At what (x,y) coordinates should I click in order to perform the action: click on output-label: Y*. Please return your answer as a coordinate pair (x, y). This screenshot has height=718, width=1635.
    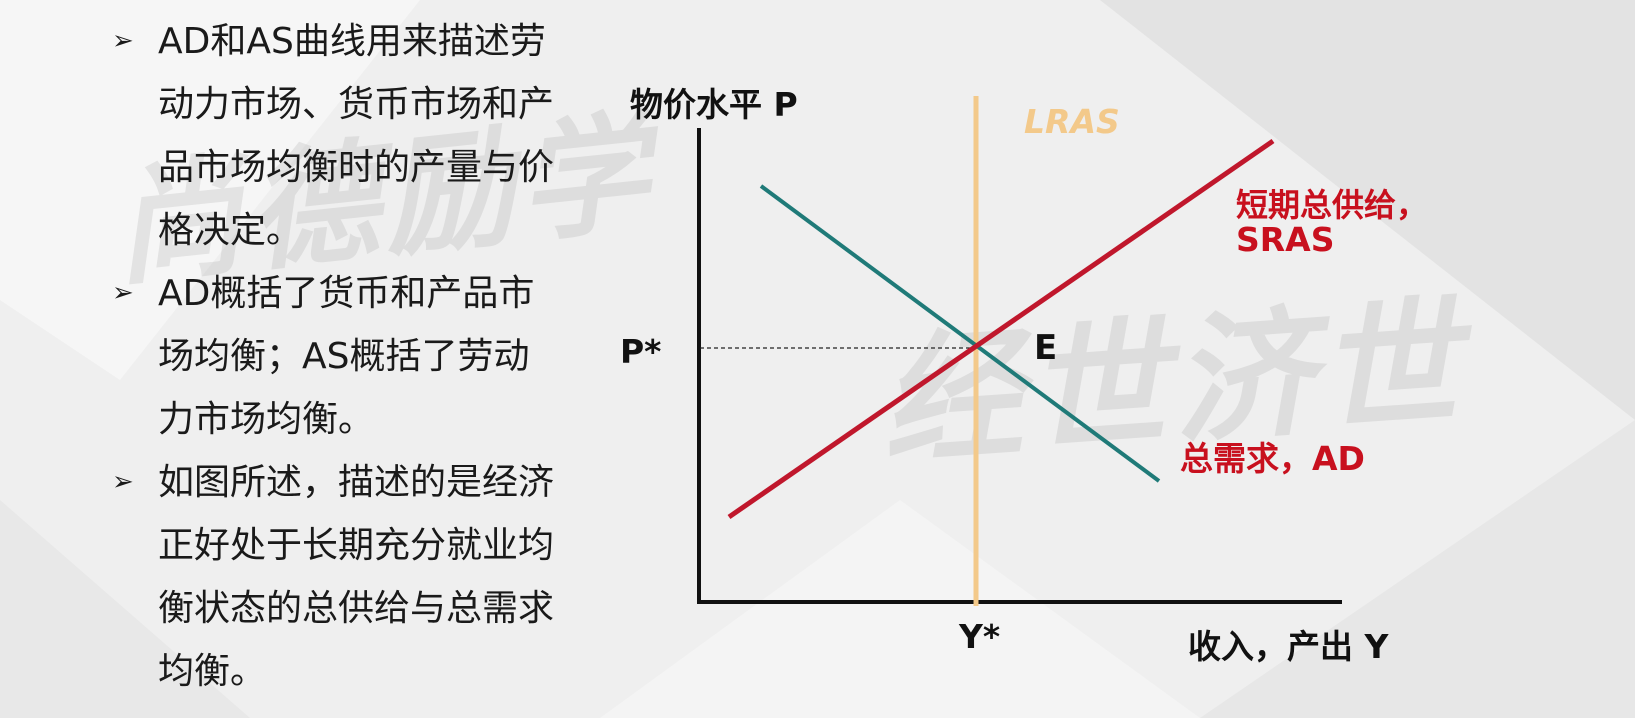
    Looking at the image, I should click on (980, 636).